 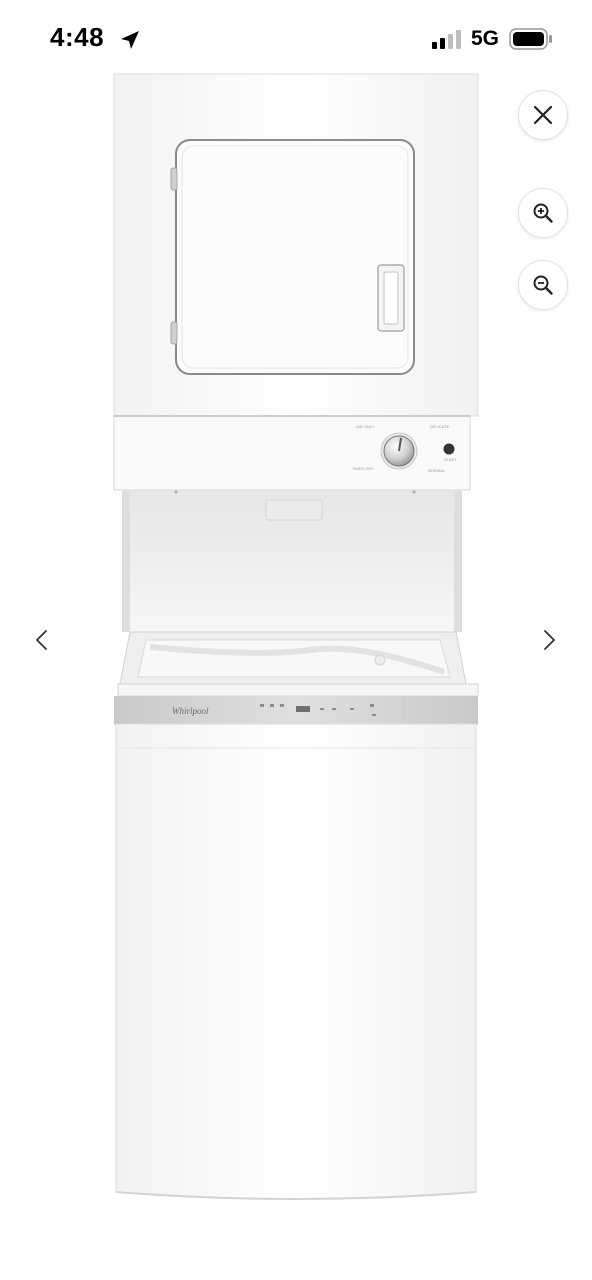 What do you see at coordinates (365, 426) in the screenshot?
I see `svg-text: AIR ONLY` at bounding box center [365, 426].